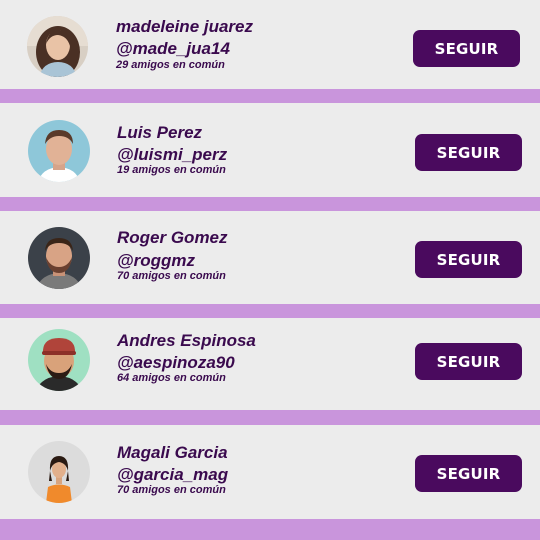 The width and height of the screenshot is (540, 540). What do you see at coordinates (172, 154) in the screenshot?
I see `user-handle: @luismi_perz` at bounding box center [172, 154].